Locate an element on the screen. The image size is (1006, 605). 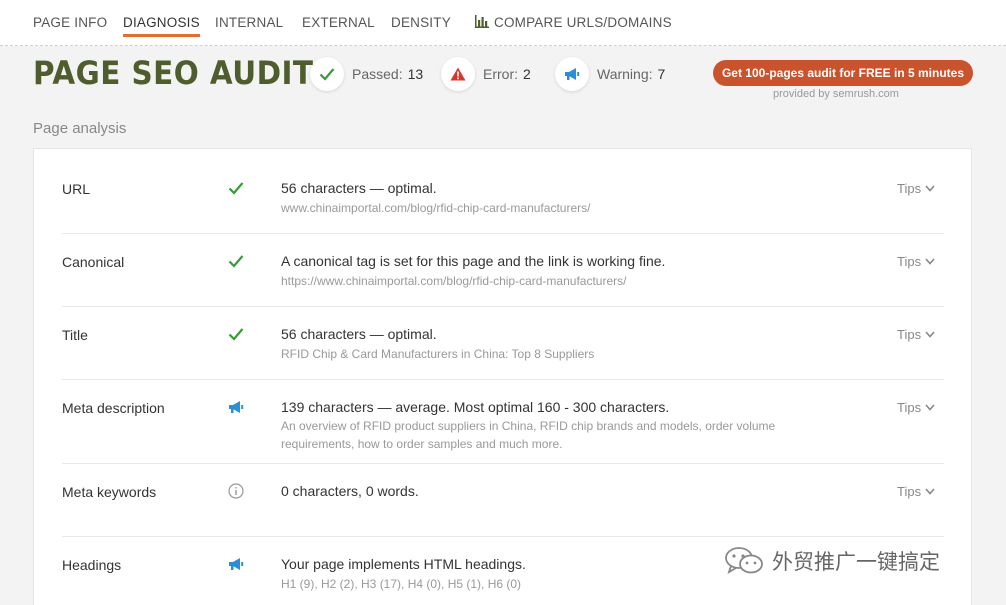
warning-circle is located at coordinates (572, 74).